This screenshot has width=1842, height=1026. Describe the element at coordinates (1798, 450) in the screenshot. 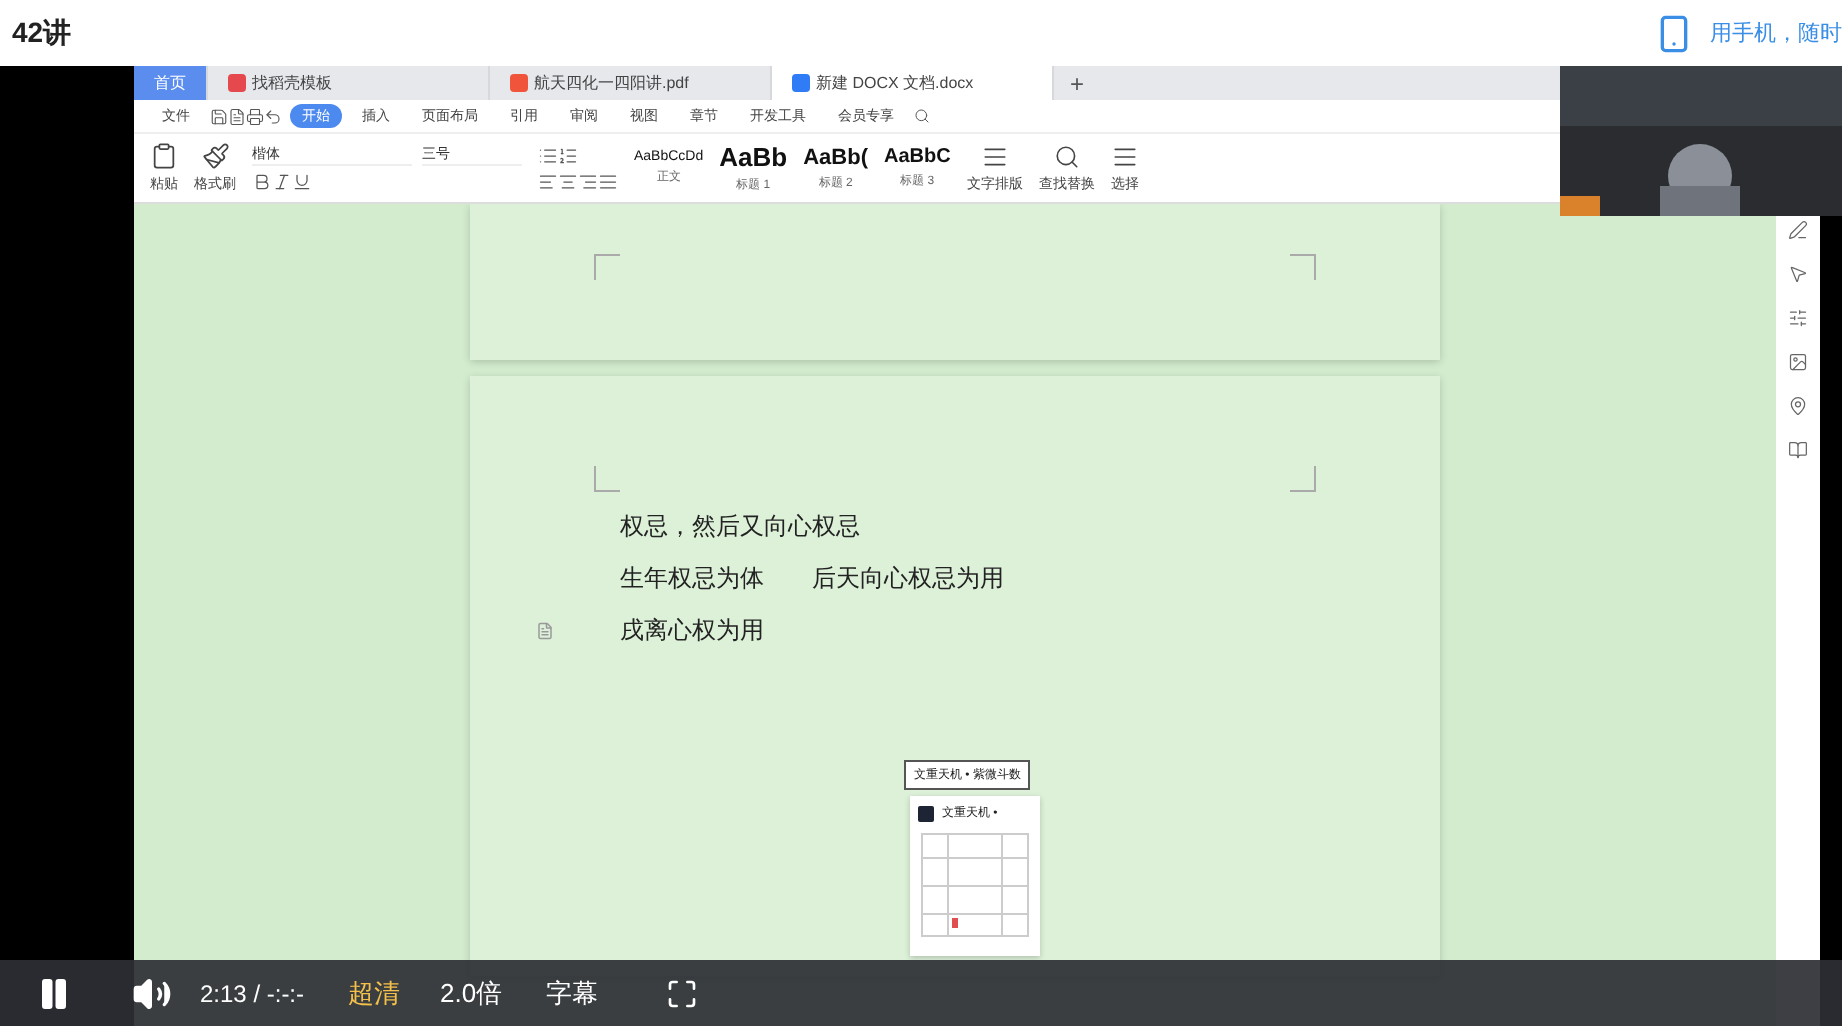

I see `book-icon` at that location.